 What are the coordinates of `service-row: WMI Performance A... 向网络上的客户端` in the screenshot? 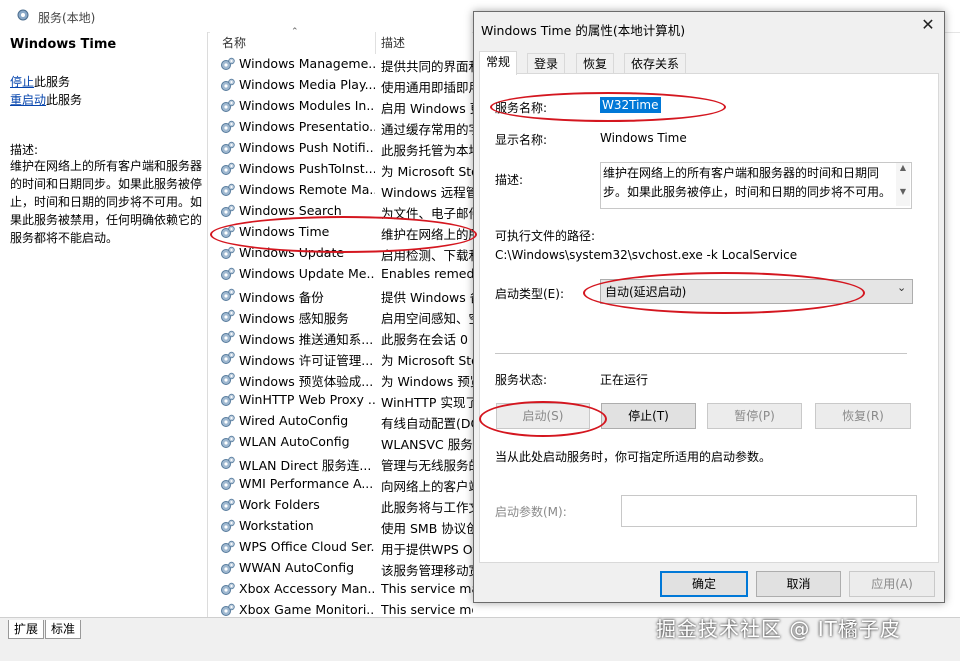 It's located at (346, 484).